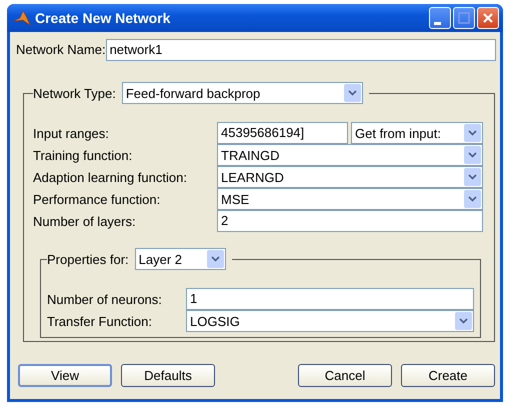 The width and height of the screenshot is (507, 406). Describe the element at coordinates (105, 299) in the screenshot. I see `field-label: Number of neurons:` at that location.